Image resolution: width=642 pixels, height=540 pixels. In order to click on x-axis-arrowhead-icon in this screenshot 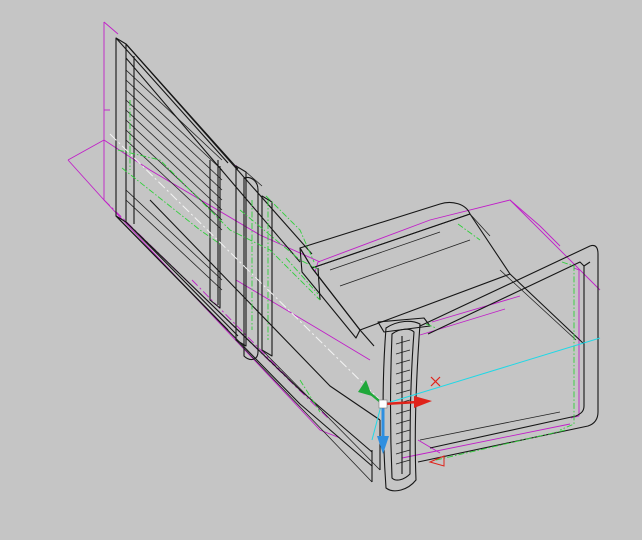, I will do `click(423, 402)`.